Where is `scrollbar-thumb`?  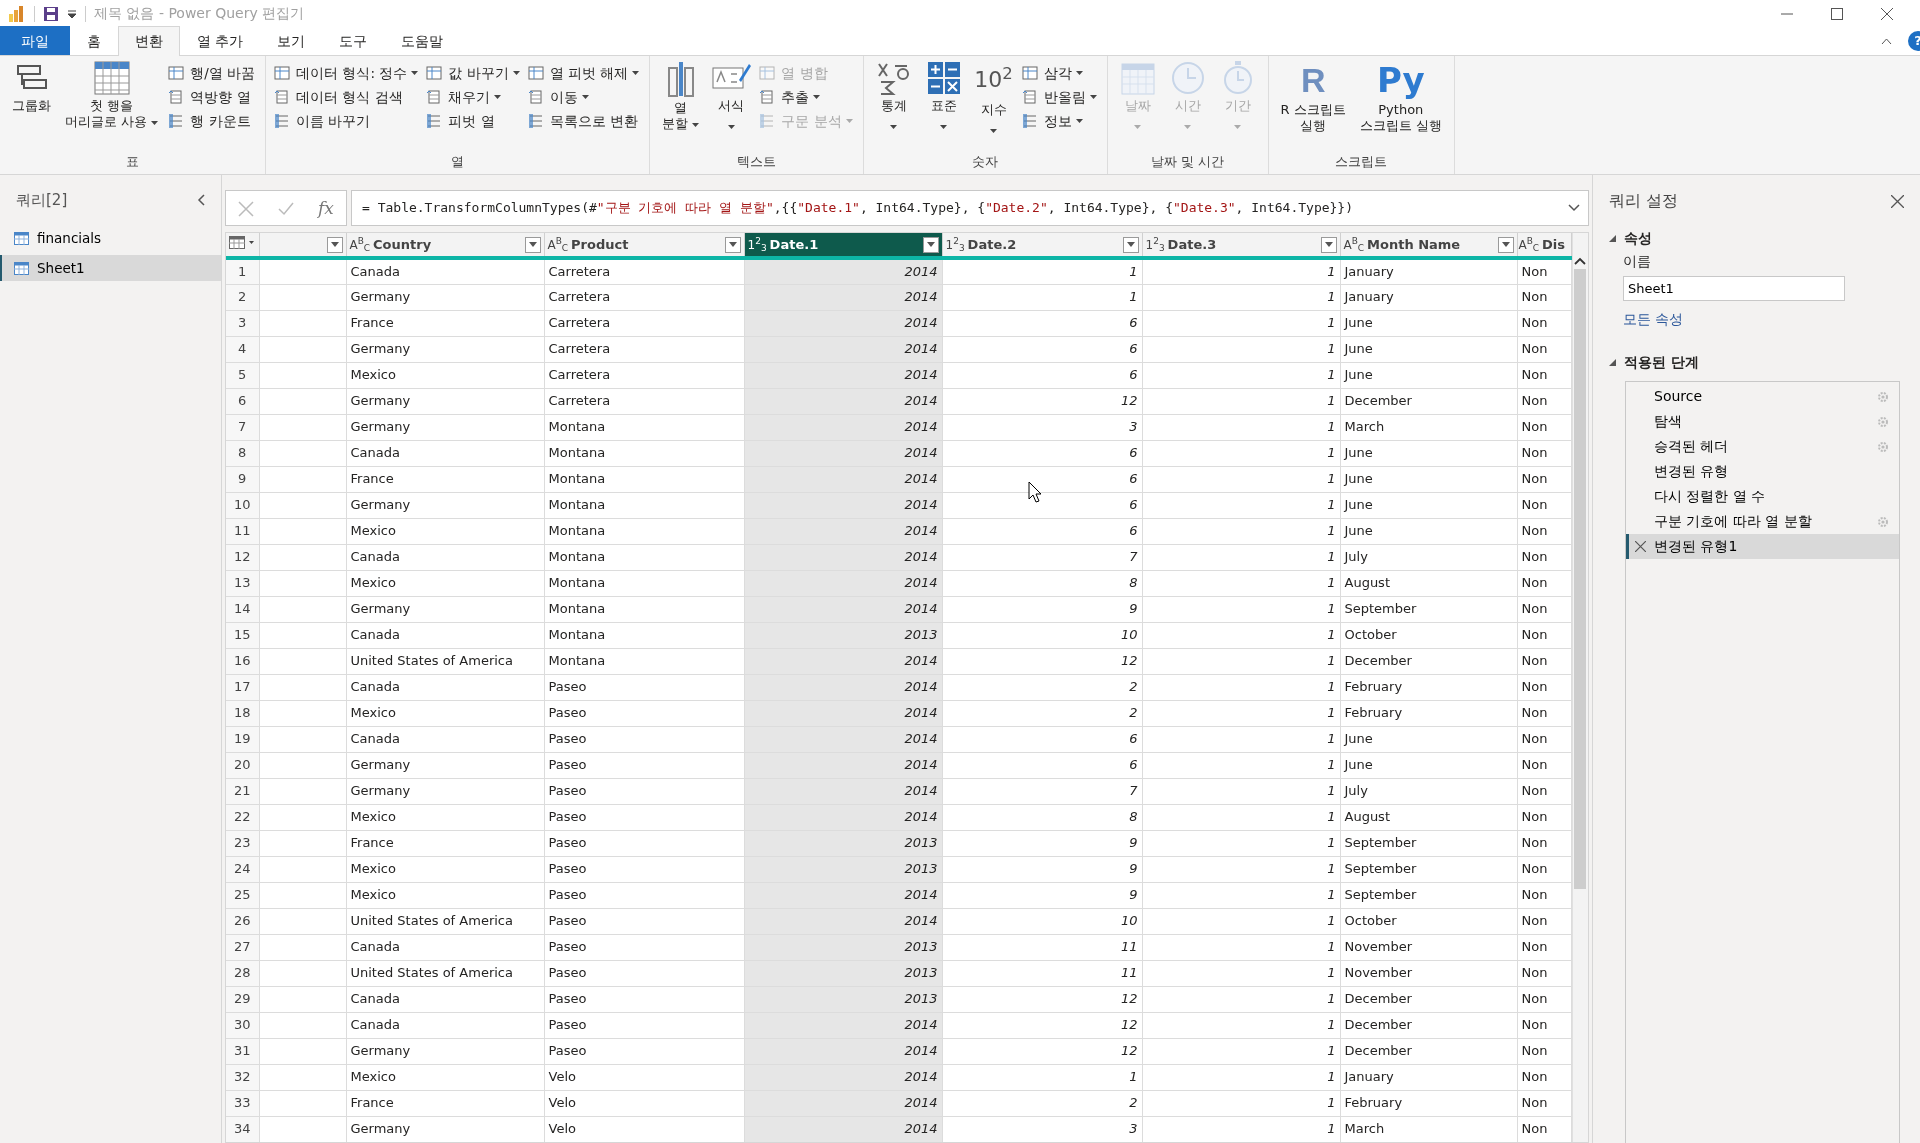 scrollbar-thumb is located at coordinates (1580, 579).